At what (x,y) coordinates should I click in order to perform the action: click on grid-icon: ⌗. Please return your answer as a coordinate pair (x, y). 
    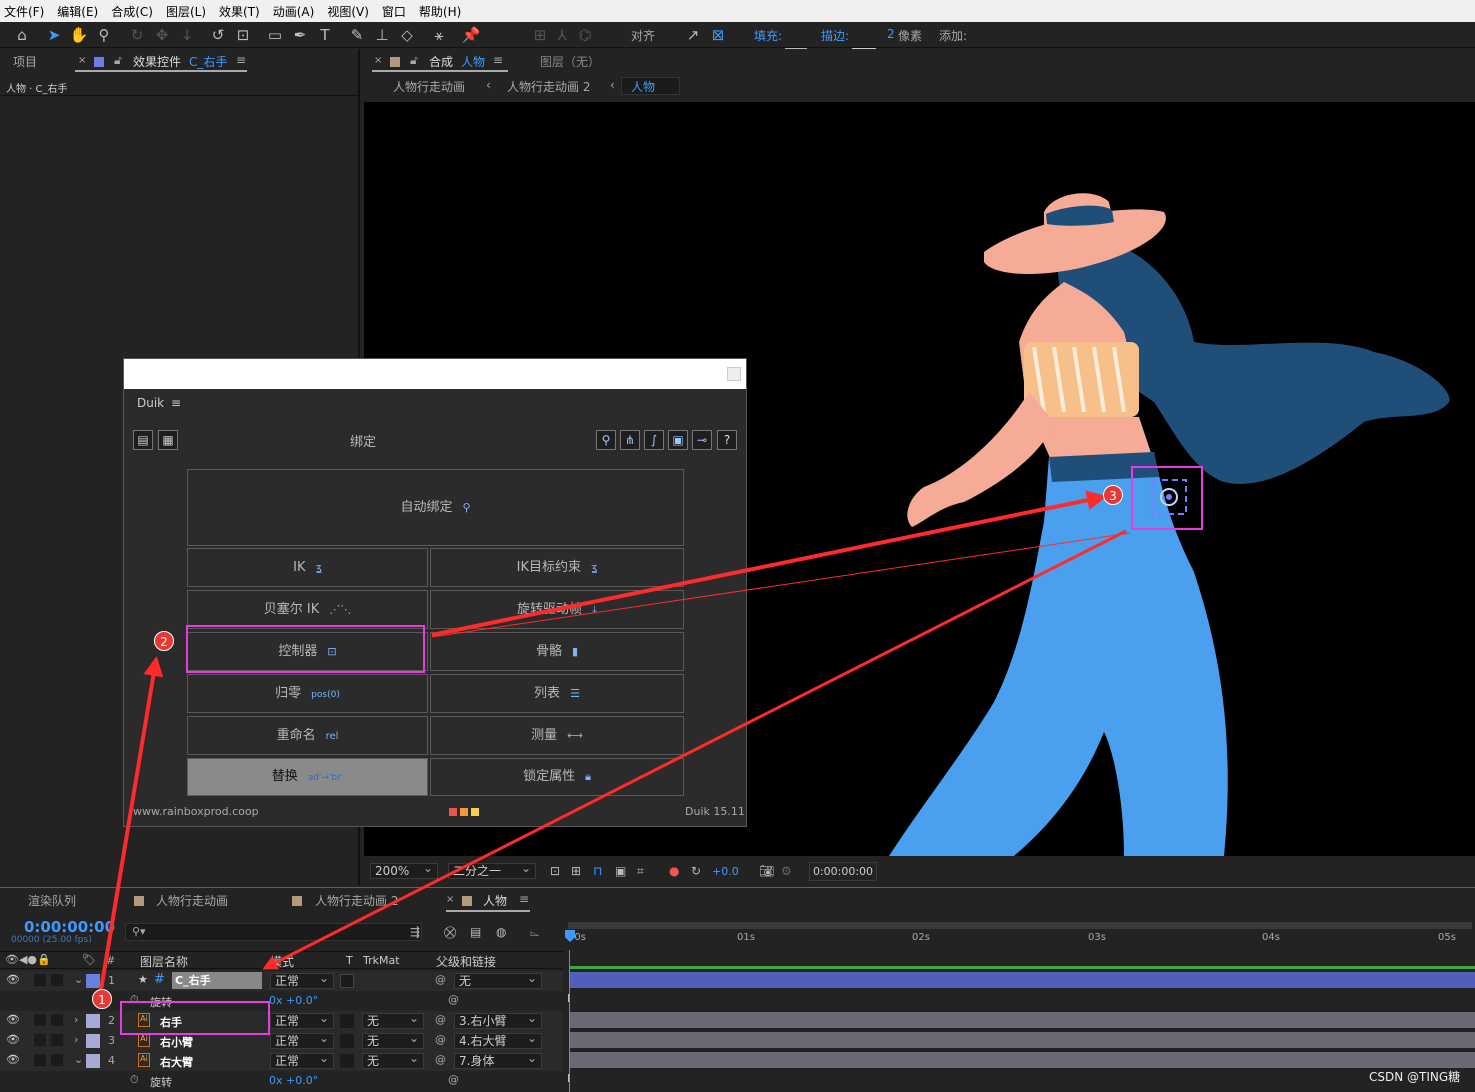
    Looking at the image, I should click on (640, 871).